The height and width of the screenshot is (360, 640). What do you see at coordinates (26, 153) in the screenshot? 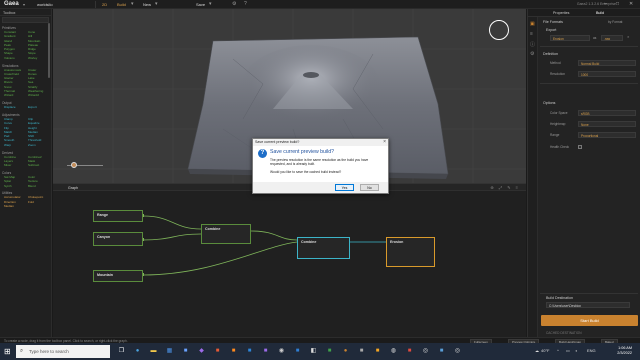
I see `toolbox-section-heading: Derived` at bounding box center [26, 153].